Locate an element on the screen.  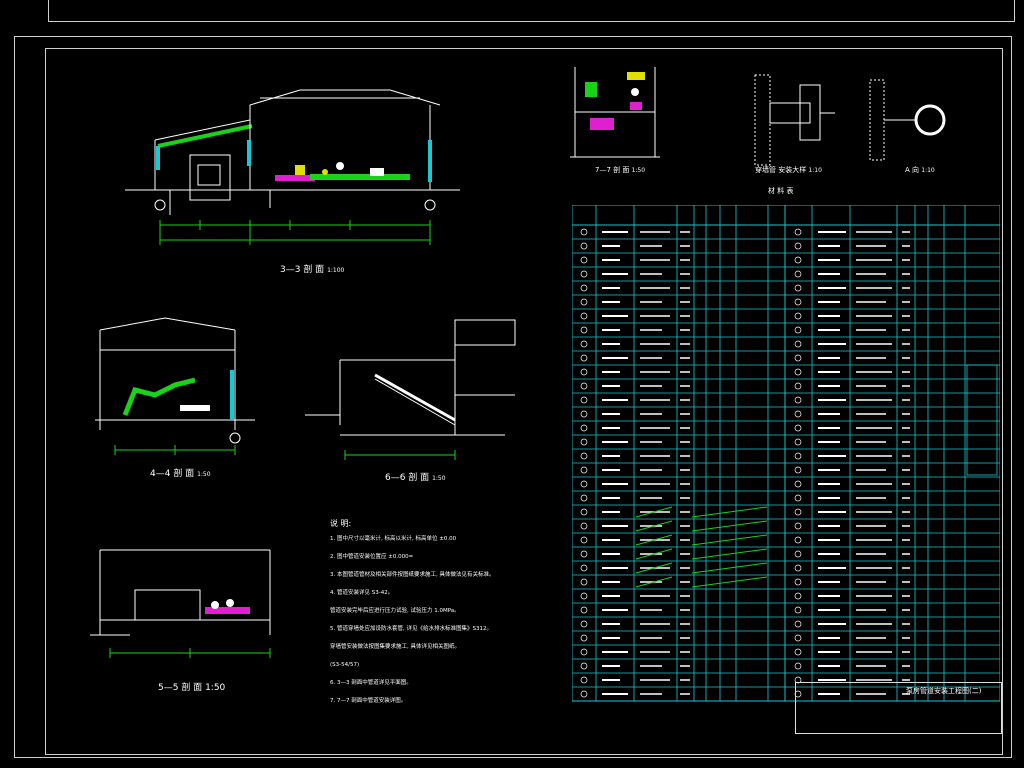
section-6-6-drawing is located at coordinates (410, 389).